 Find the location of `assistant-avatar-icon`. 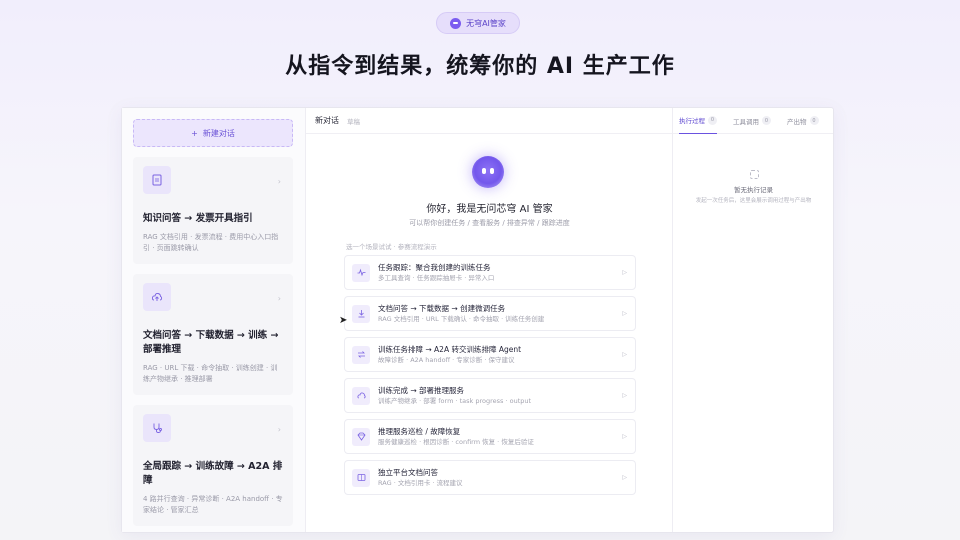

assistant-avatar-icon is located at coordinates (488, 172).